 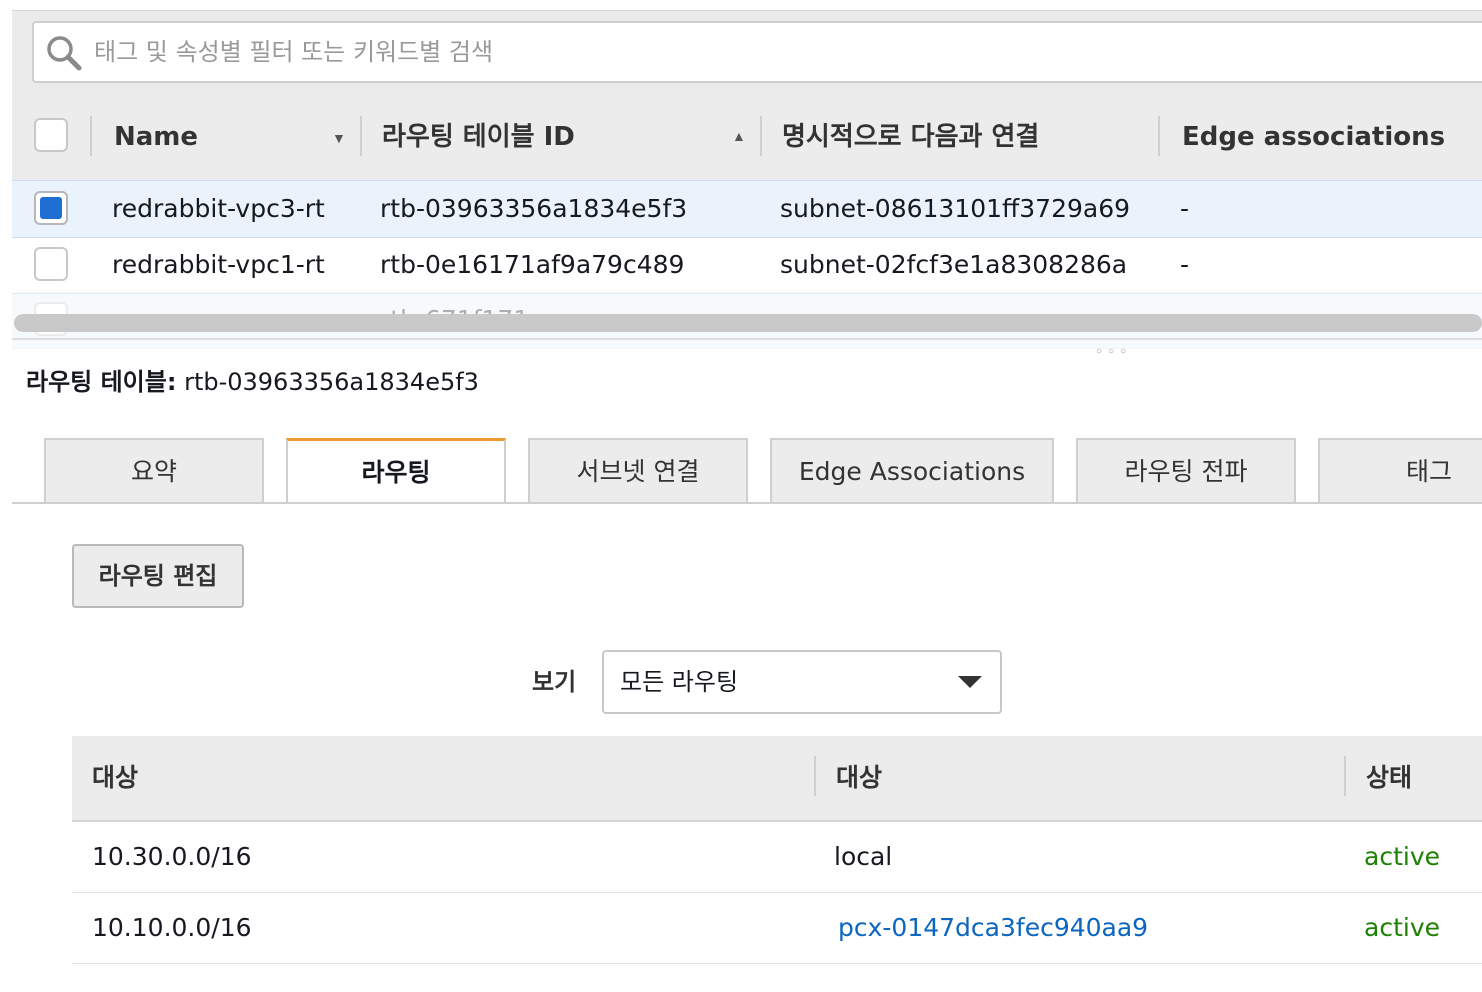 What do you see at coordinates (331, 382) in the screenshot?
I see `detail-title-value: rtb-03963356a1834e5f3` at bounding box center [331, 382].